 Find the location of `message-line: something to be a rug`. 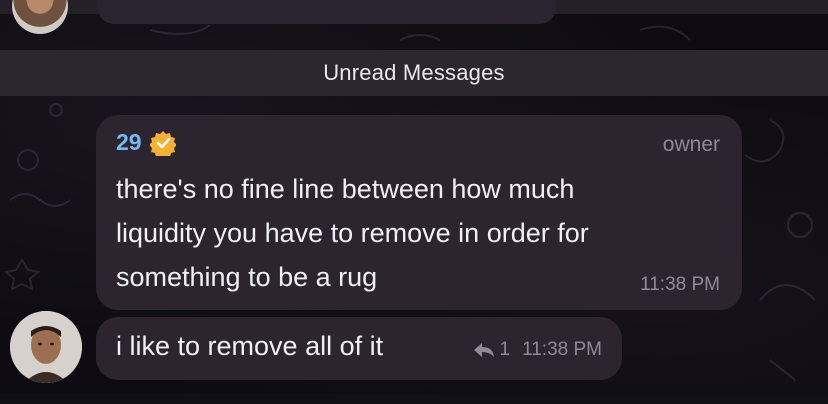

message-line: something to be a rug is located at coordinates (247, 277).